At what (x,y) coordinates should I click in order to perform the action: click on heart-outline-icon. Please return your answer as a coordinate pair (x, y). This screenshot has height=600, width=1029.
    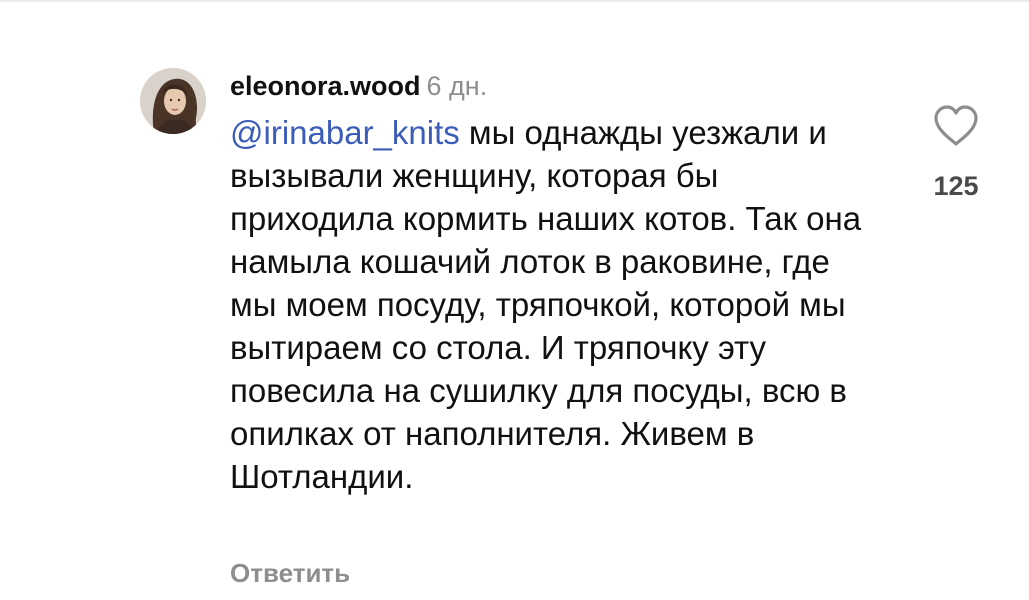
    Looking at the image, I should click on (956, 125).